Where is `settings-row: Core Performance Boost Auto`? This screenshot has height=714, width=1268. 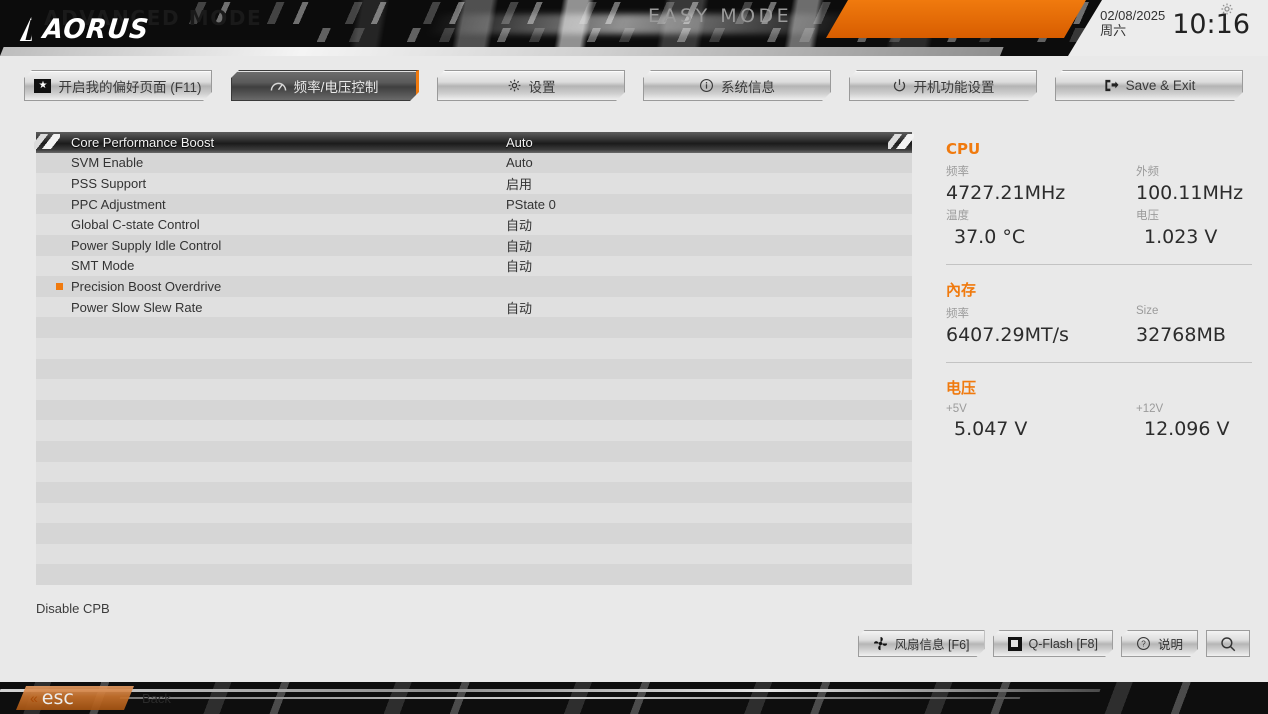
settings-row: Core Performance Boost Auto is located at coordinates (474, 142).